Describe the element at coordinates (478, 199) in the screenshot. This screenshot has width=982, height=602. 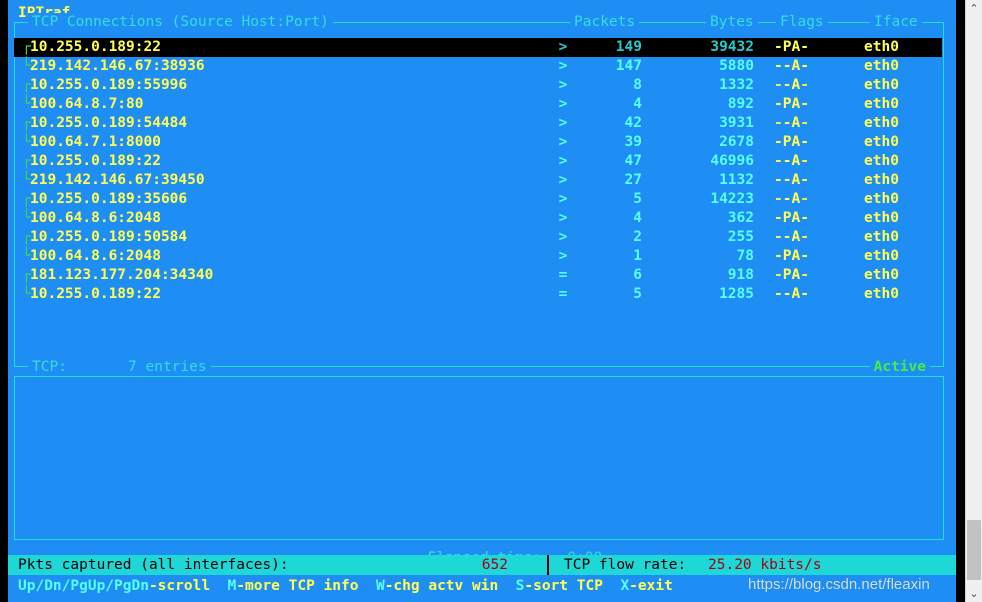
I see `tcp-connection-row: ┌ 10.255.0.189:35606 >5 14223 --A-eth0` at that location.